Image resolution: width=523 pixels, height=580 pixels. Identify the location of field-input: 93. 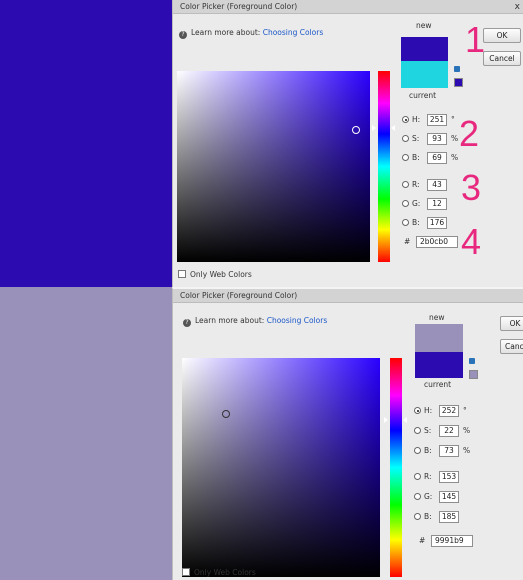
(437, 139).